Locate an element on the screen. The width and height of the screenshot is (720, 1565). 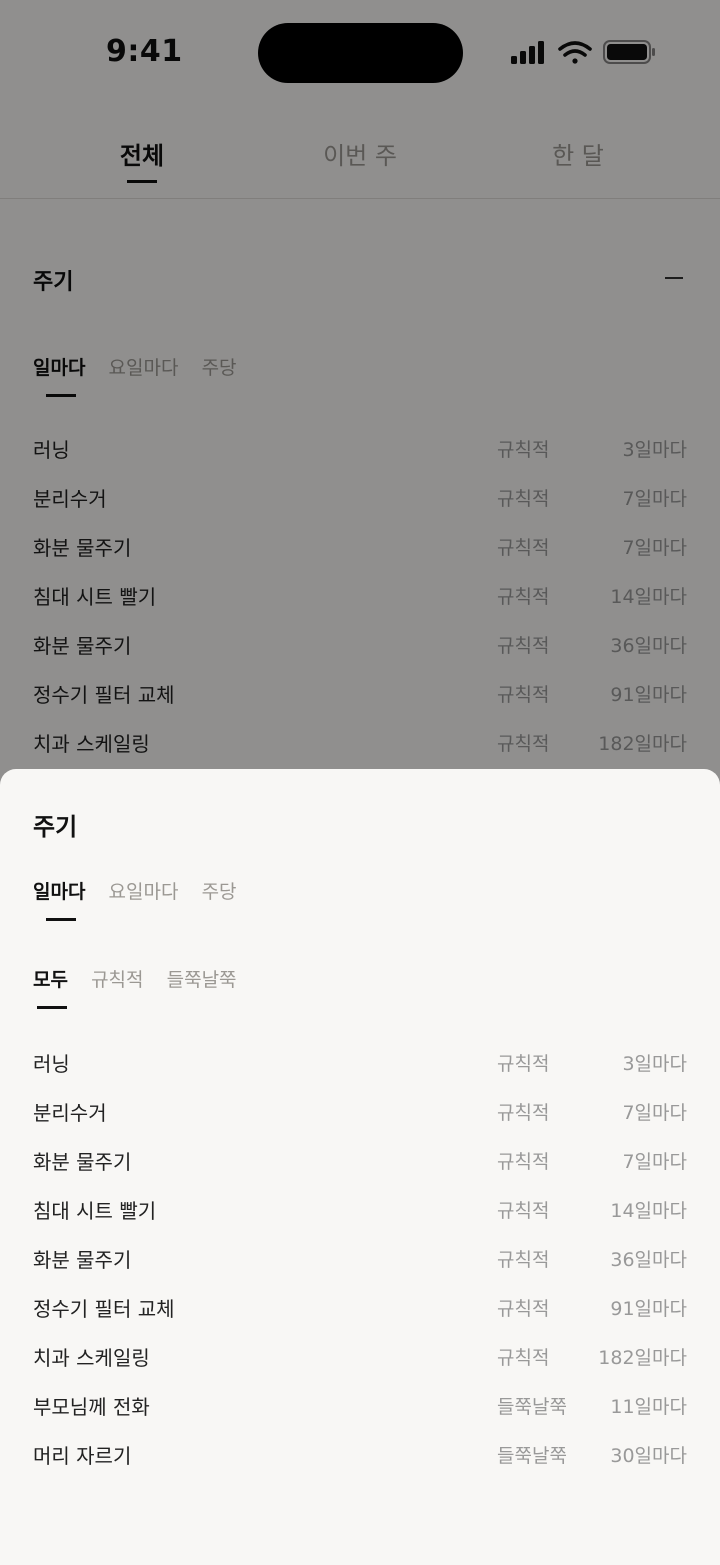
item-name: 치과 스케일링 is located at coordinates (91, 1358).